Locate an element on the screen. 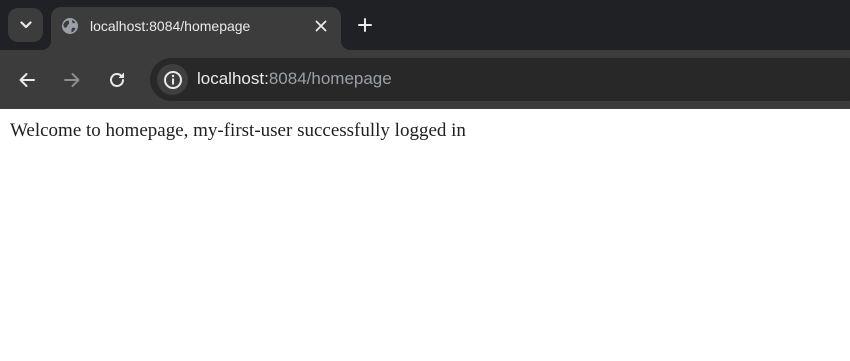 This screenshot has width=850, height=361. reload-button is located at coordinates (117, 80).